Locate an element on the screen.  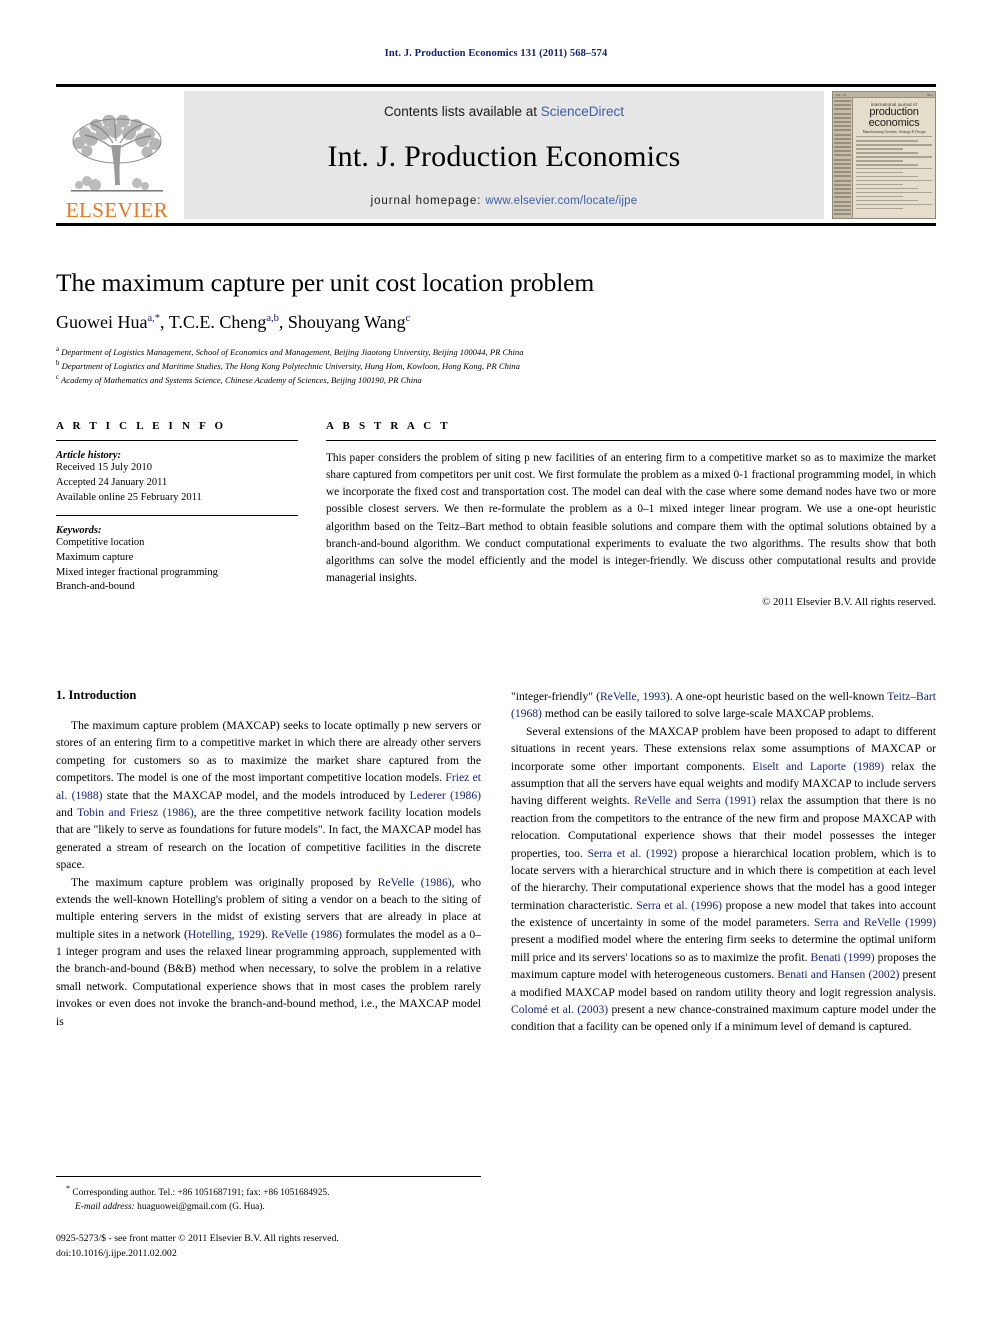
affiliation-mark: c is located at coordinates (58, 378).